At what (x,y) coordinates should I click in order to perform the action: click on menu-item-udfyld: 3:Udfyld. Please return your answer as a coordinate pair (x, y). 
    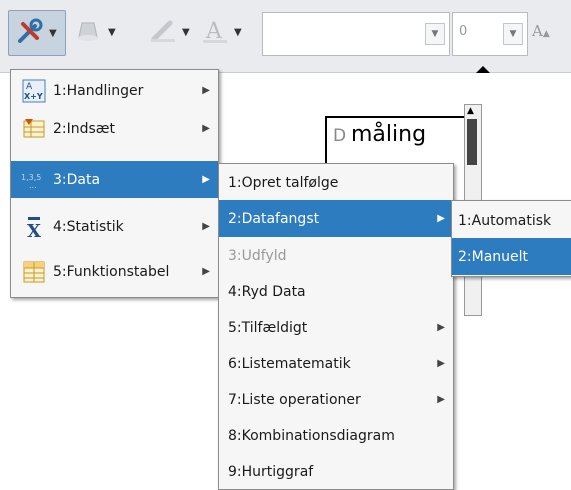
    Looking at the image, I should click on (336, 255).